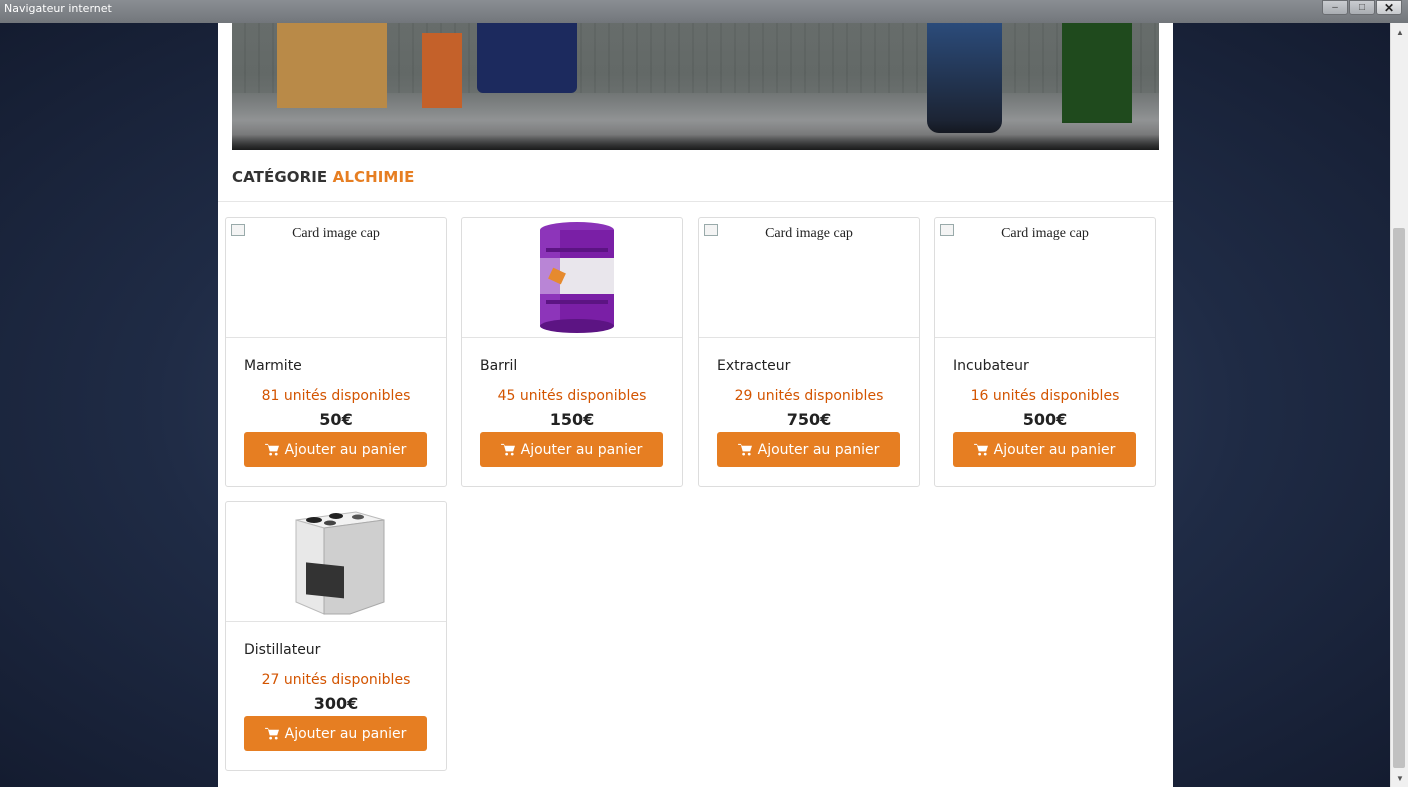 This screenshot has height=787, width=1408. I want to click on scroll-down-arrow-icon: ▼, so click(1399, 778).